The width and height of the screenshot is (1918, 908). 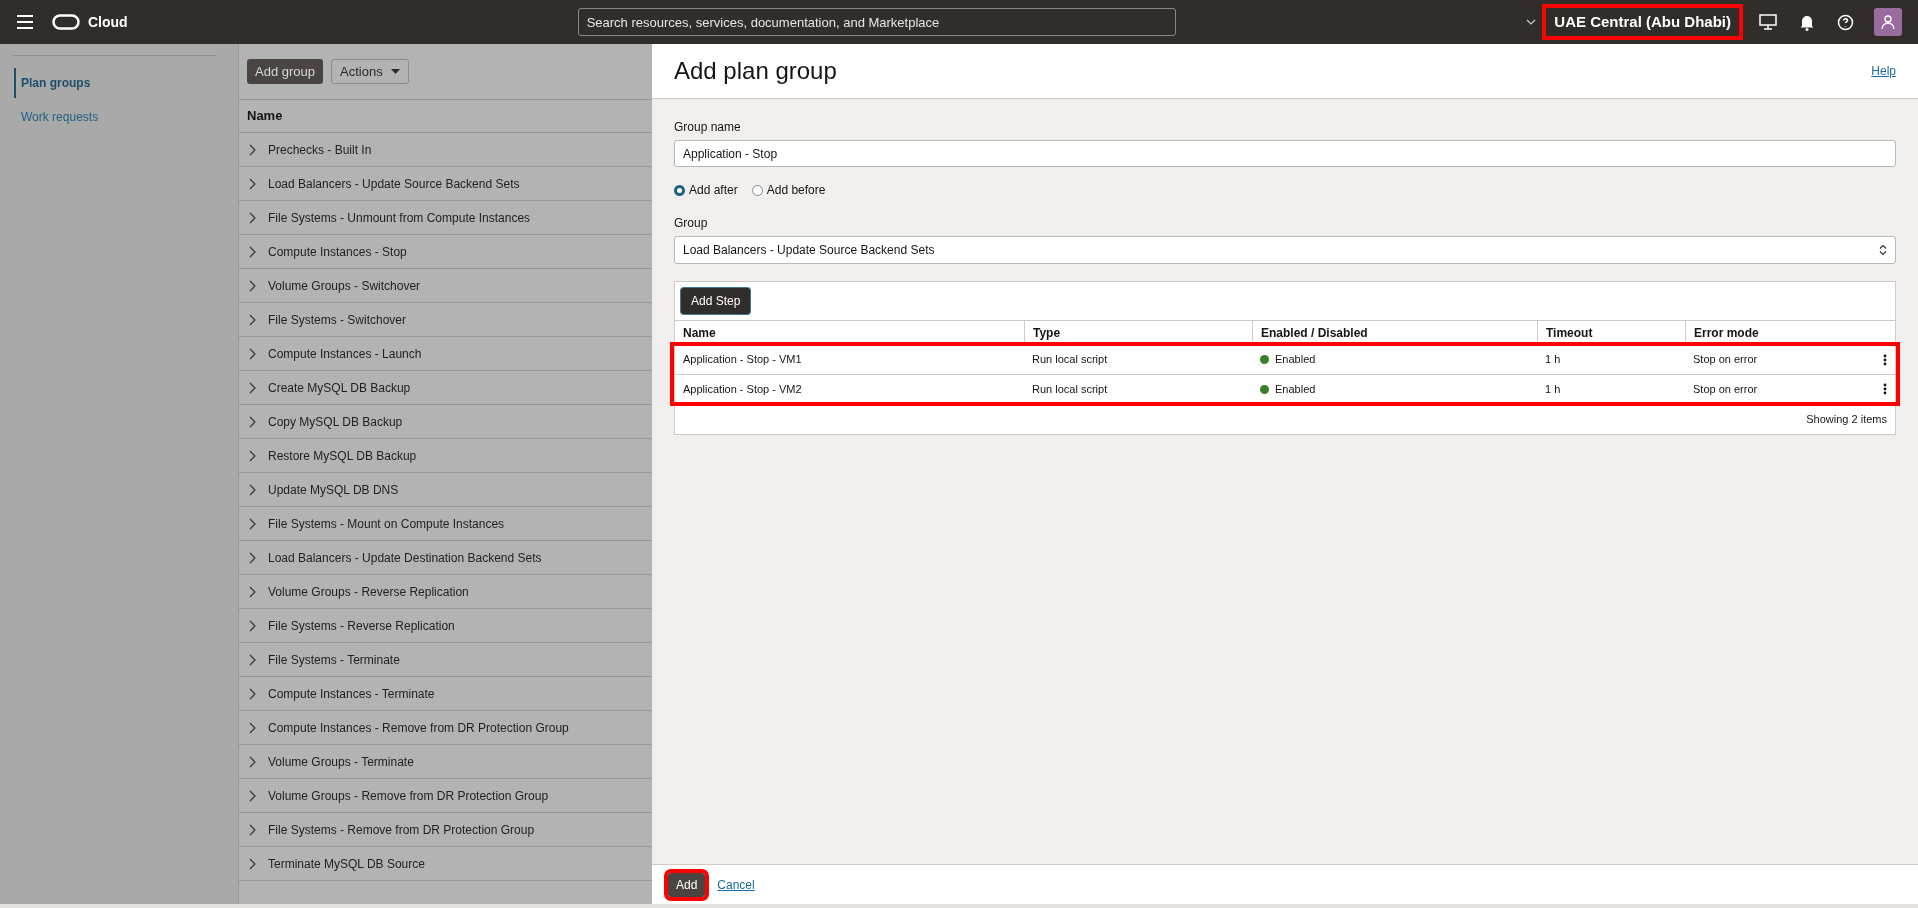 What do you see at coordinates (345, 354) in the screenshot?
I see `group-name: Compute Instances - Launch` at bounding box center [345, 354].